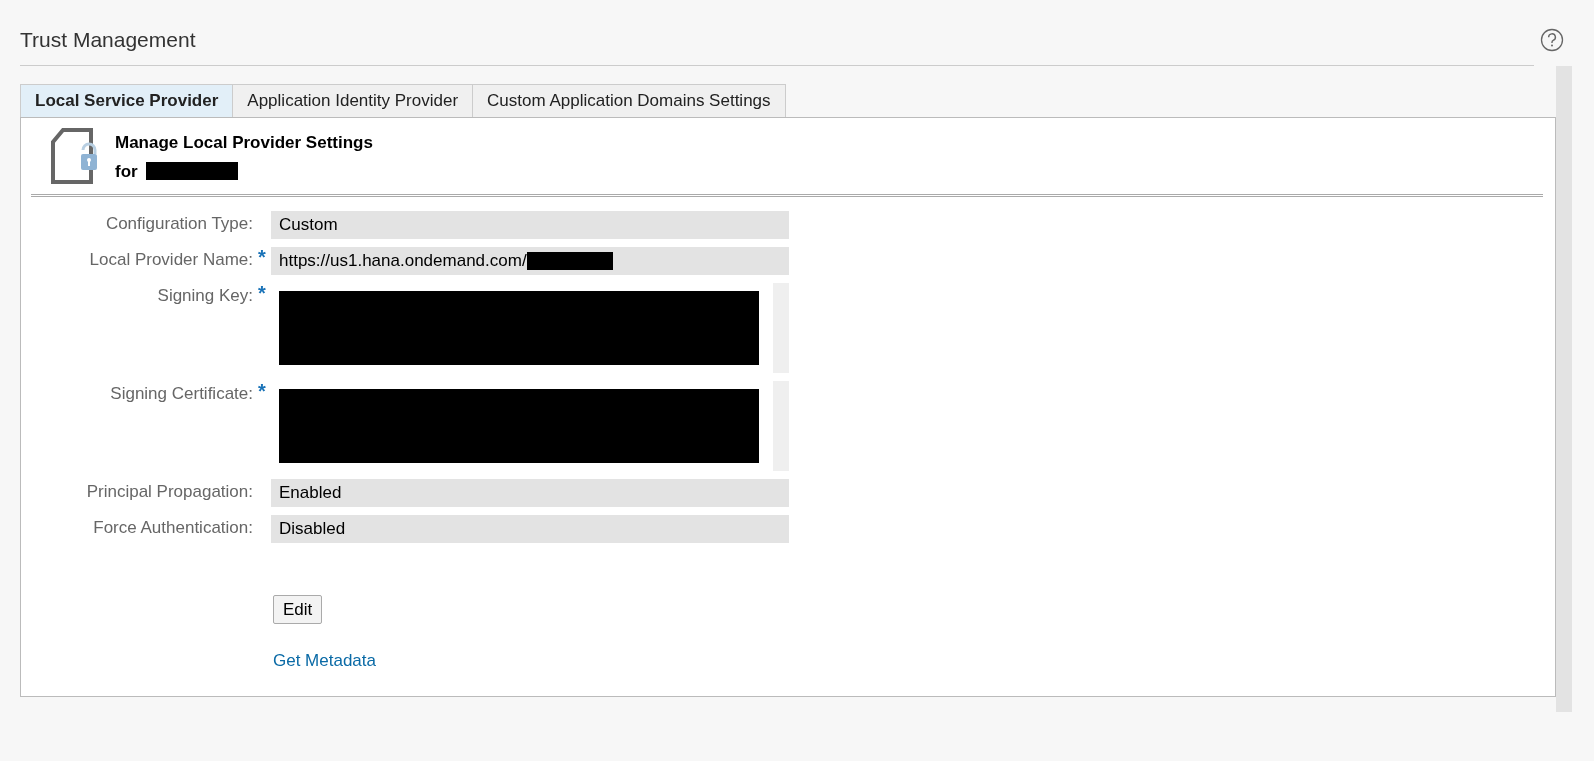 Image resolution: width=1594 pixels, height=761 pixels. What do you see at coordinates (324, 661) in the screenshot?
I see `metadata-link: Get Metadata` at bounding box center [324, 661].